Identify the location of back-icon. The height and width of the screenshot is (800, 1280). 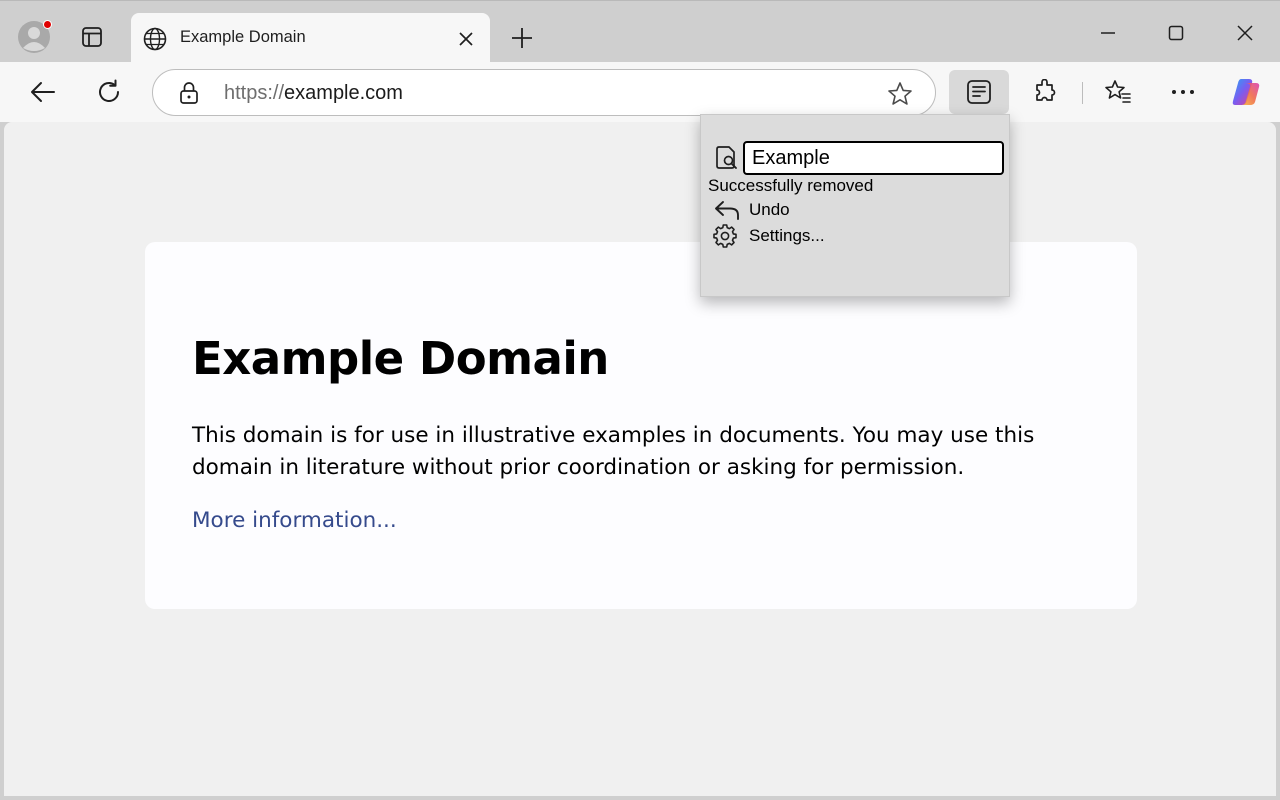
(43, 92).